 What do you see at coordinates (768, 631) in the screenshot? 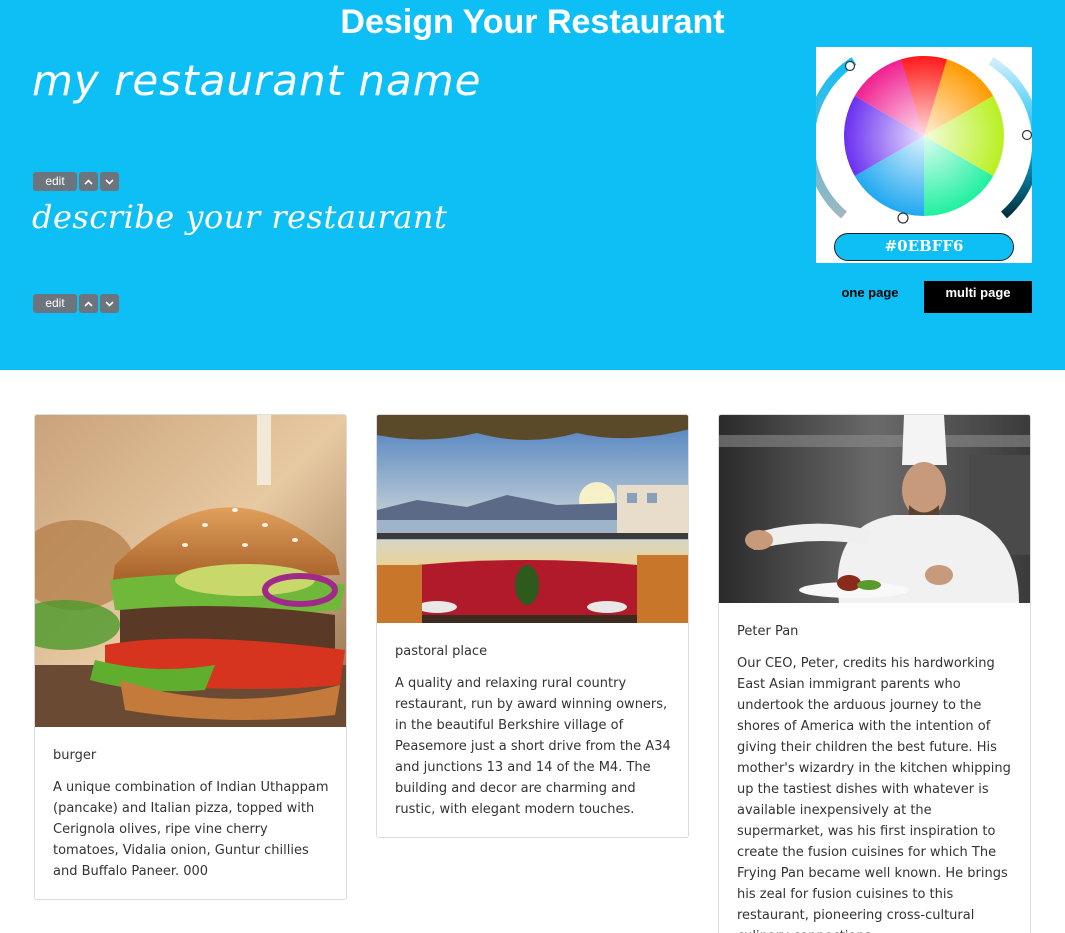
I see `card-title: Peter Pan` at bounding box center [768, 631].